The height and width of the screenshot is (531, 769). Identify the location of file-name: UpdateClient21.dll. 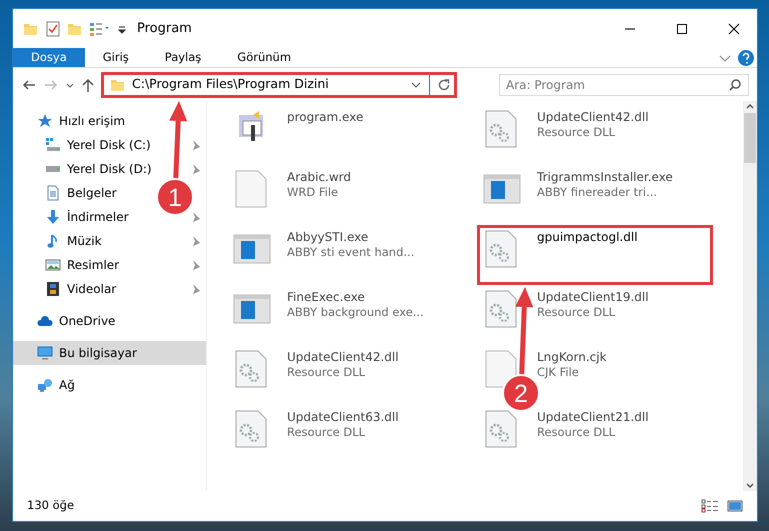
(593, 417).